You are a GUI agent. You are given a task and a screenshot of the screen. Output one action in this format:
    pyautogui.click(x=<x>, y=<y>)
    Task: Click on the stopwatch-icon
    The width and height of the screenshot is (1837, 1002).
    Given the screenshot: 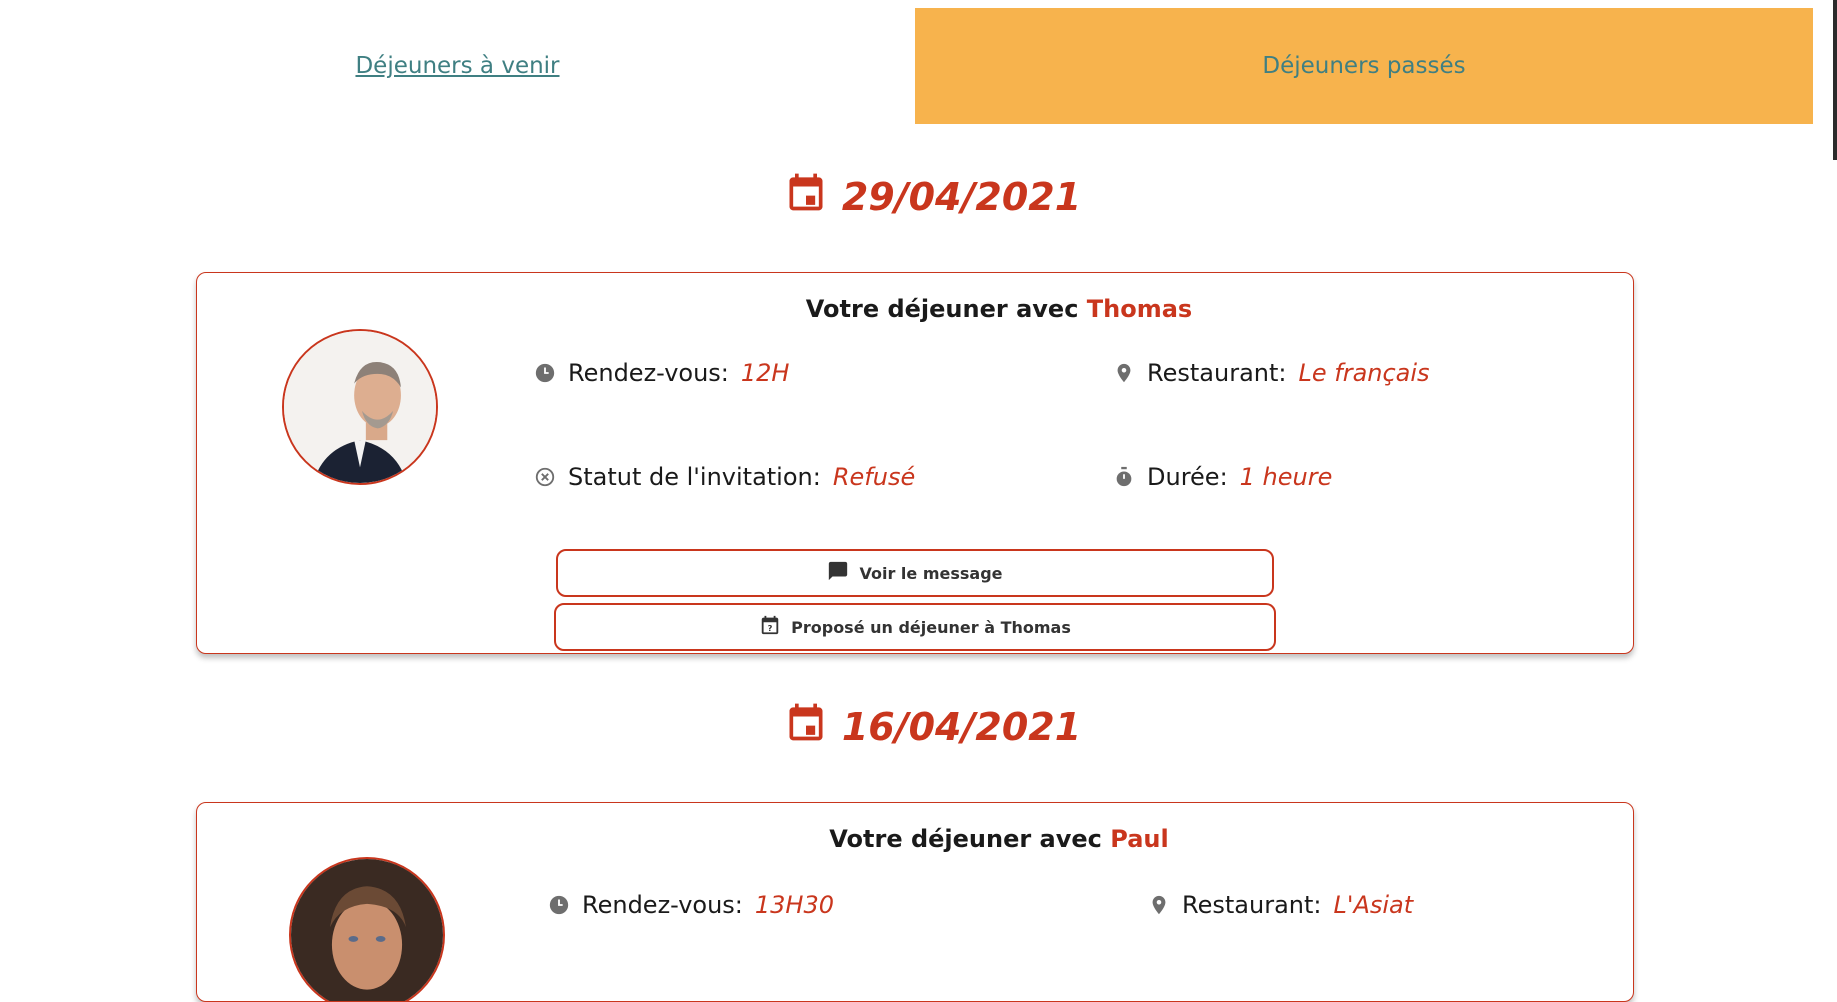 What is the action you would take?
    pyautogui.click(x=1124, y=477)
    